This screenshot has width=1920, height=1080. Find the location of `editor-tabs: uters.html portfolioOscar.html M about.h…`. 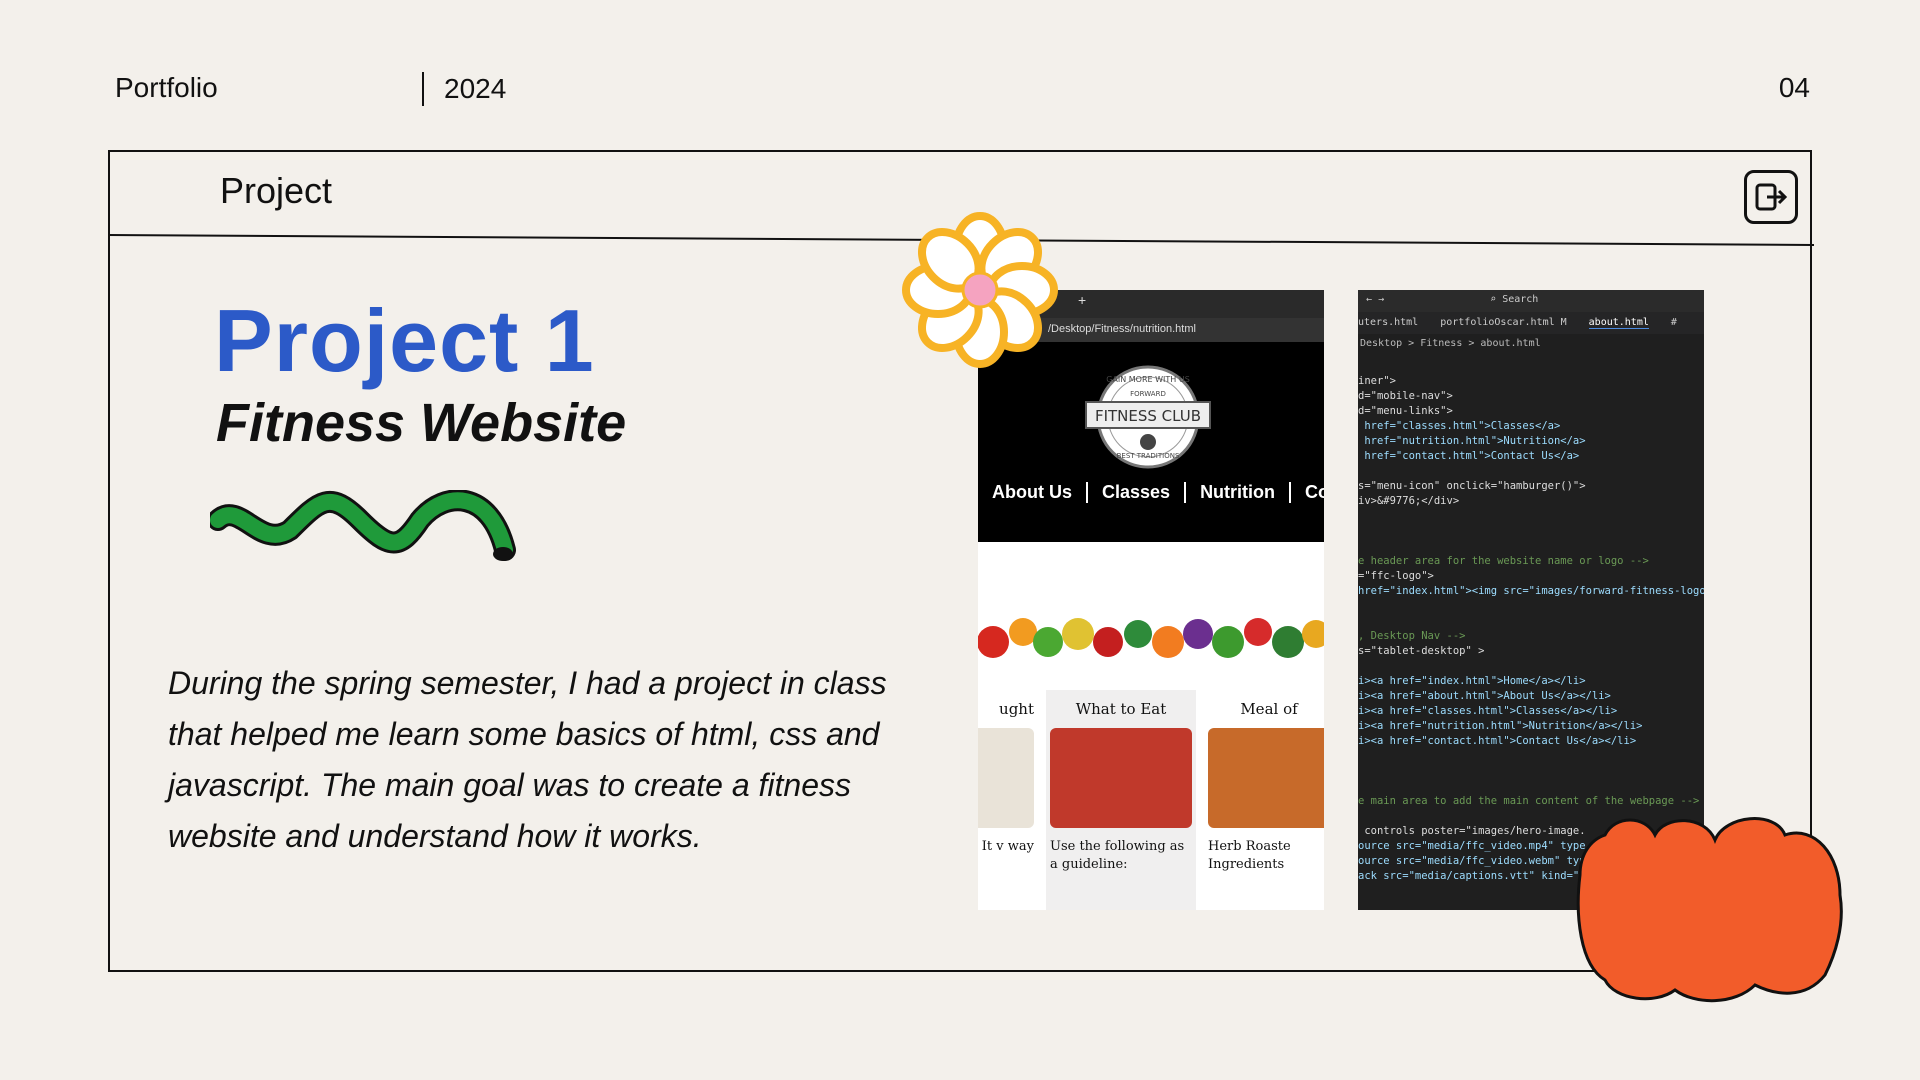

editor-tabs: uters.html portfolioOscar.html M about.h… is located at coordinates (1531, 323).